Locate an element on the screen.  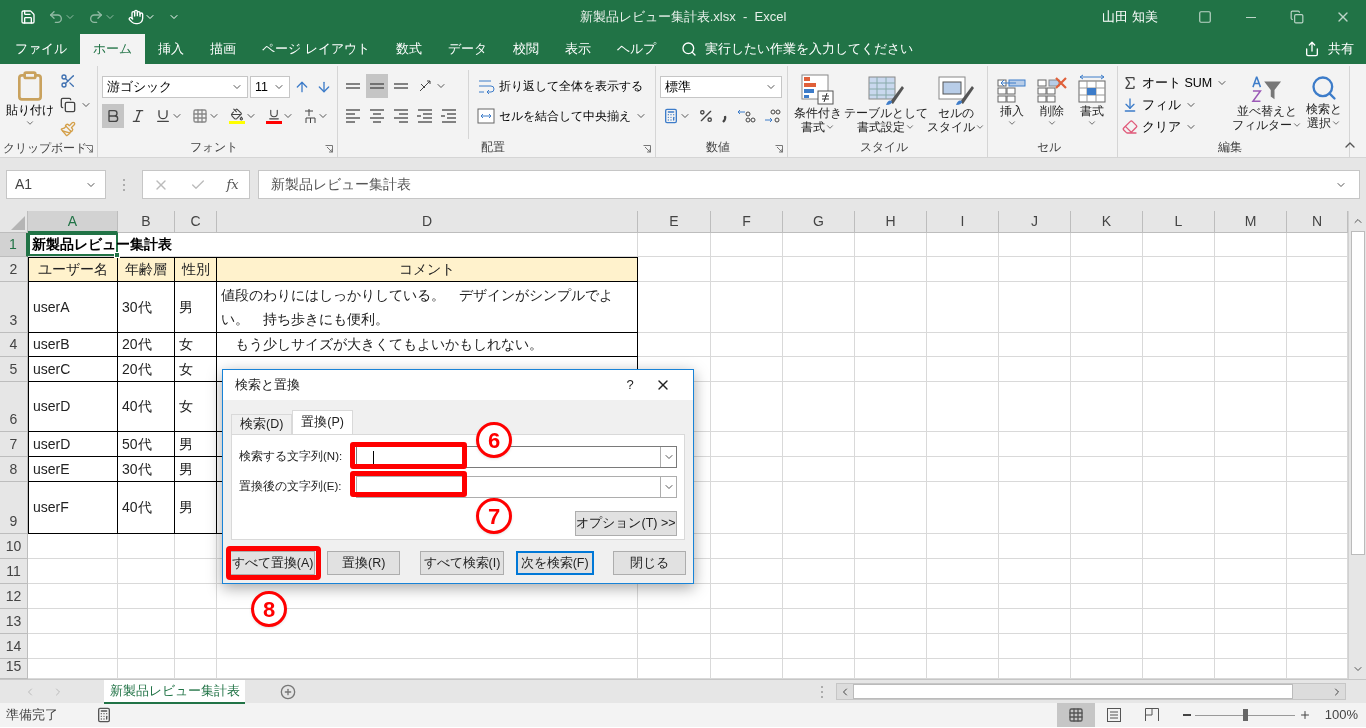
macro-record-icon is located at coordinates (104, 715).